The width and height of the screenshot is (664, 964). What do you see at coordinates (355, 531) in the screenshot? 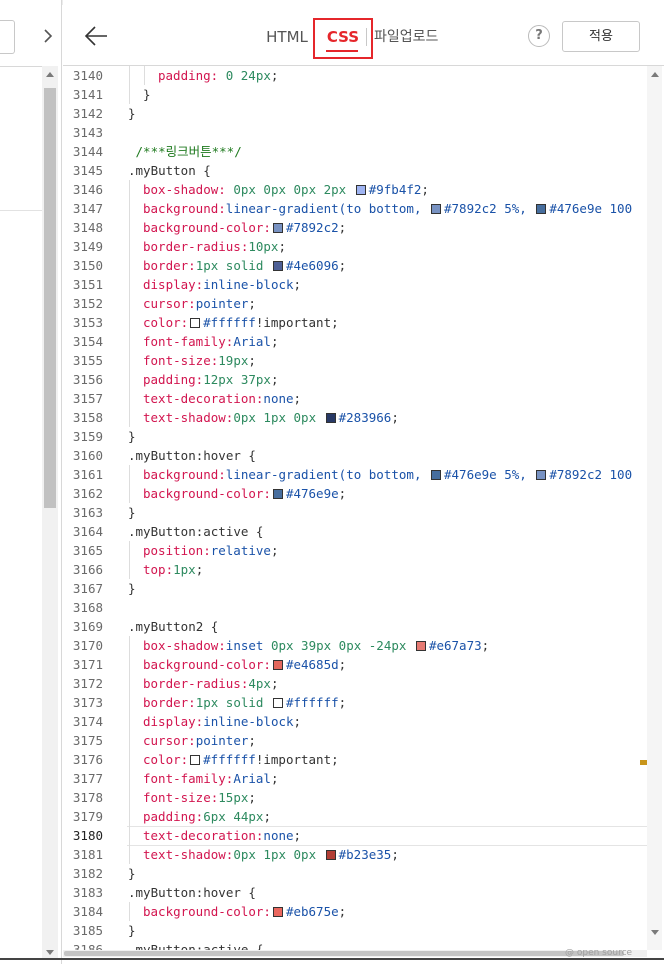
I see `code-line: 3164 .myButton:active {` at bounding box center [355, 531].